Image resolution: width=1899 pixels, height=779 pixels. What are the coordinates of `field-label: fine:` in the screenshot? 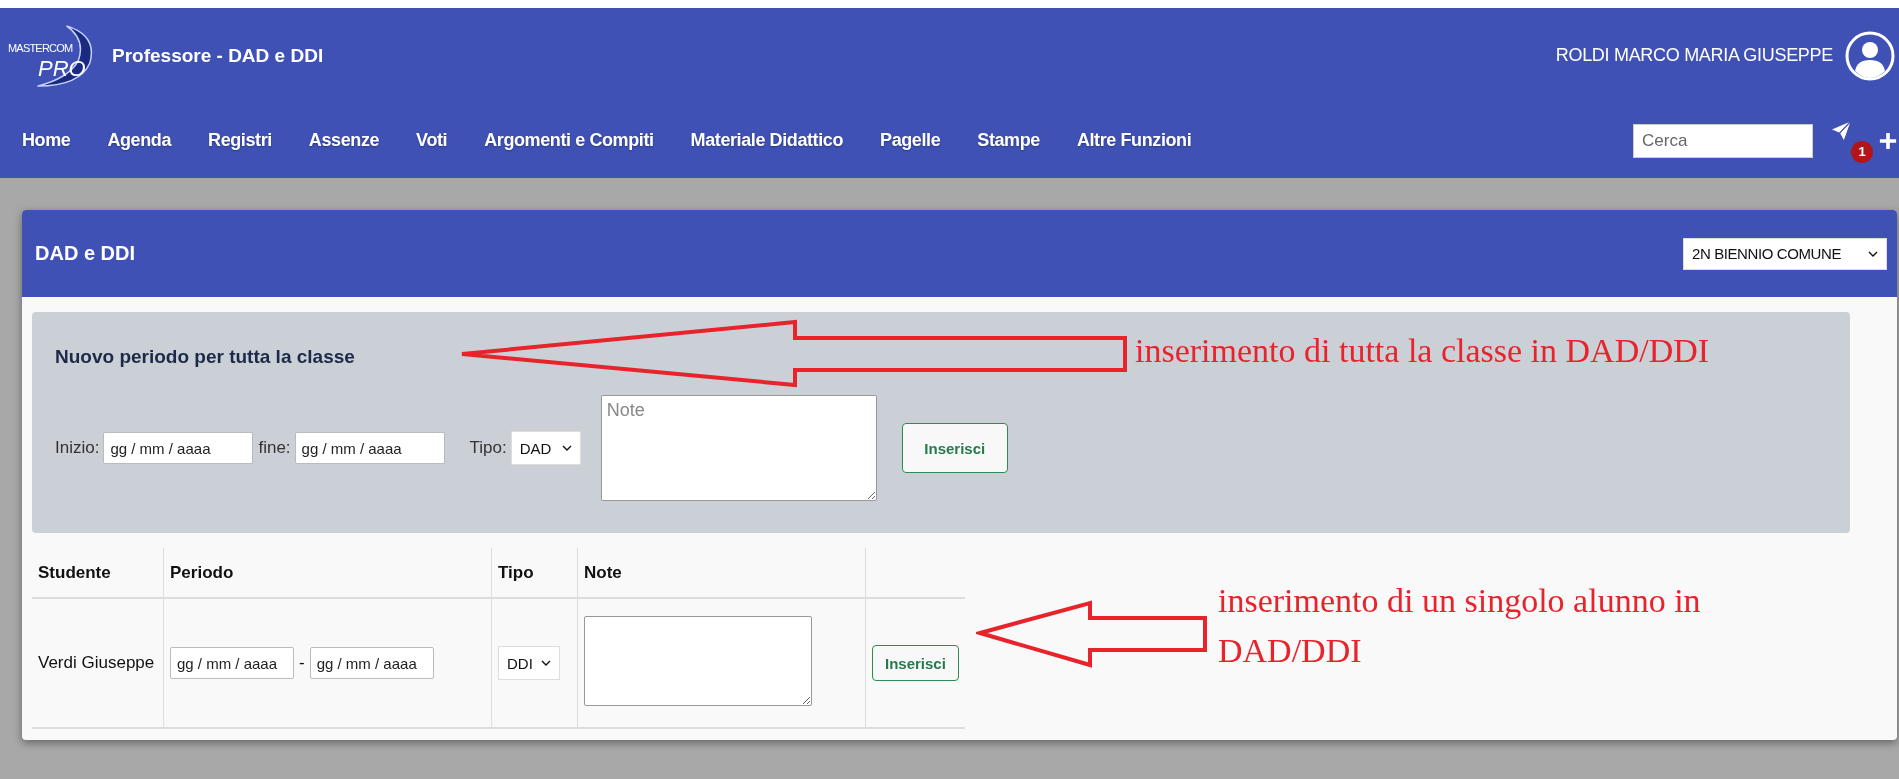 It's located at (274, 448).